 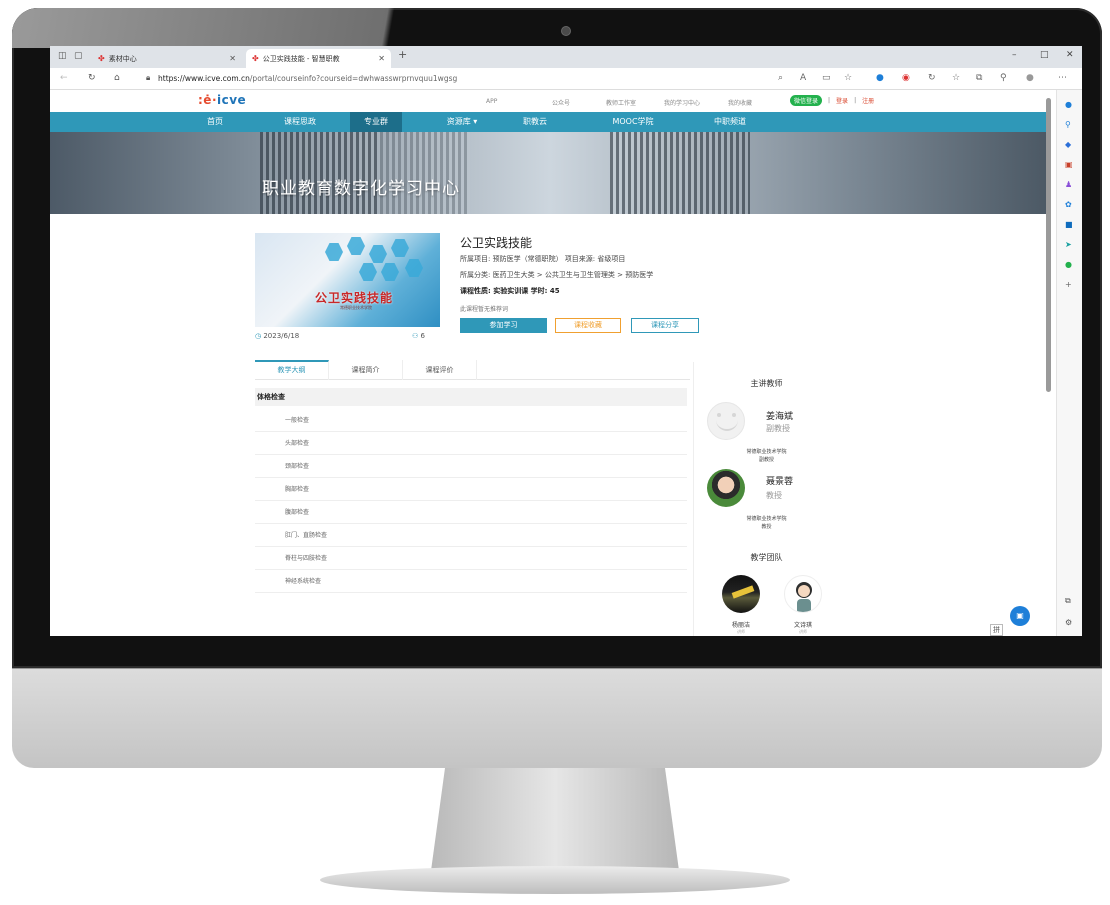 I want to click on team-member-name: 文诗琪, so click(x=803, y=624).